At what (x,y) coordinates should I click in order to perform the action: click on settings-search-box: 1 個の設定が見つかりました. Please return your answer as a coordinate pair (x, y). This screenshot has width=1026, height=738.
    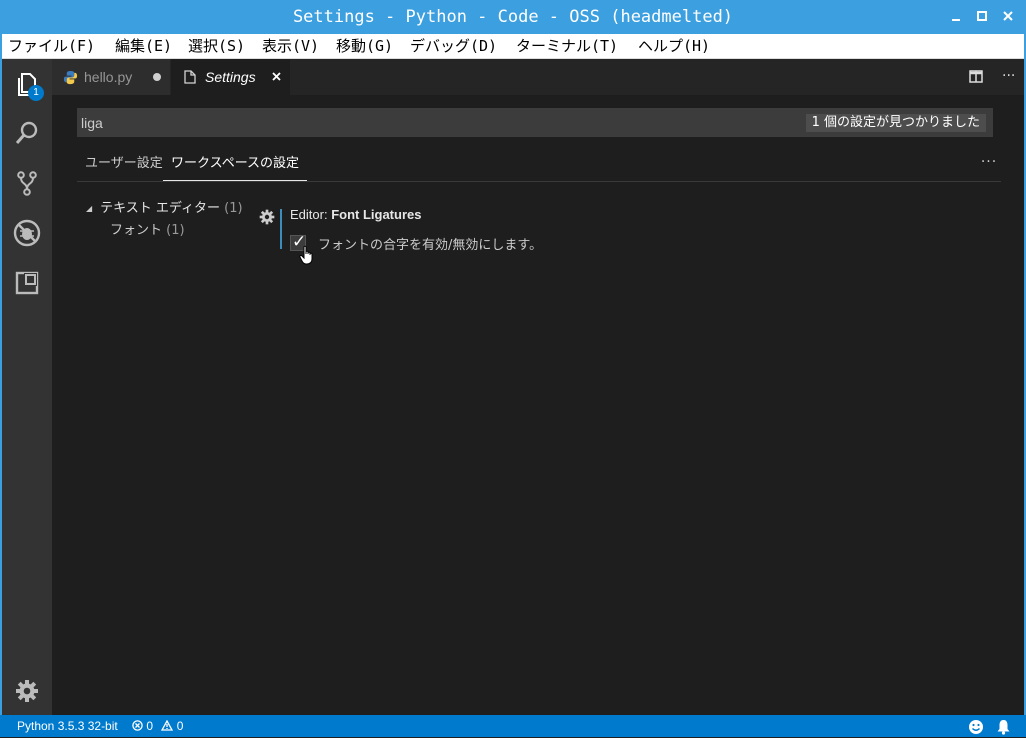
    Looking at the image, I should click on (535, 122).